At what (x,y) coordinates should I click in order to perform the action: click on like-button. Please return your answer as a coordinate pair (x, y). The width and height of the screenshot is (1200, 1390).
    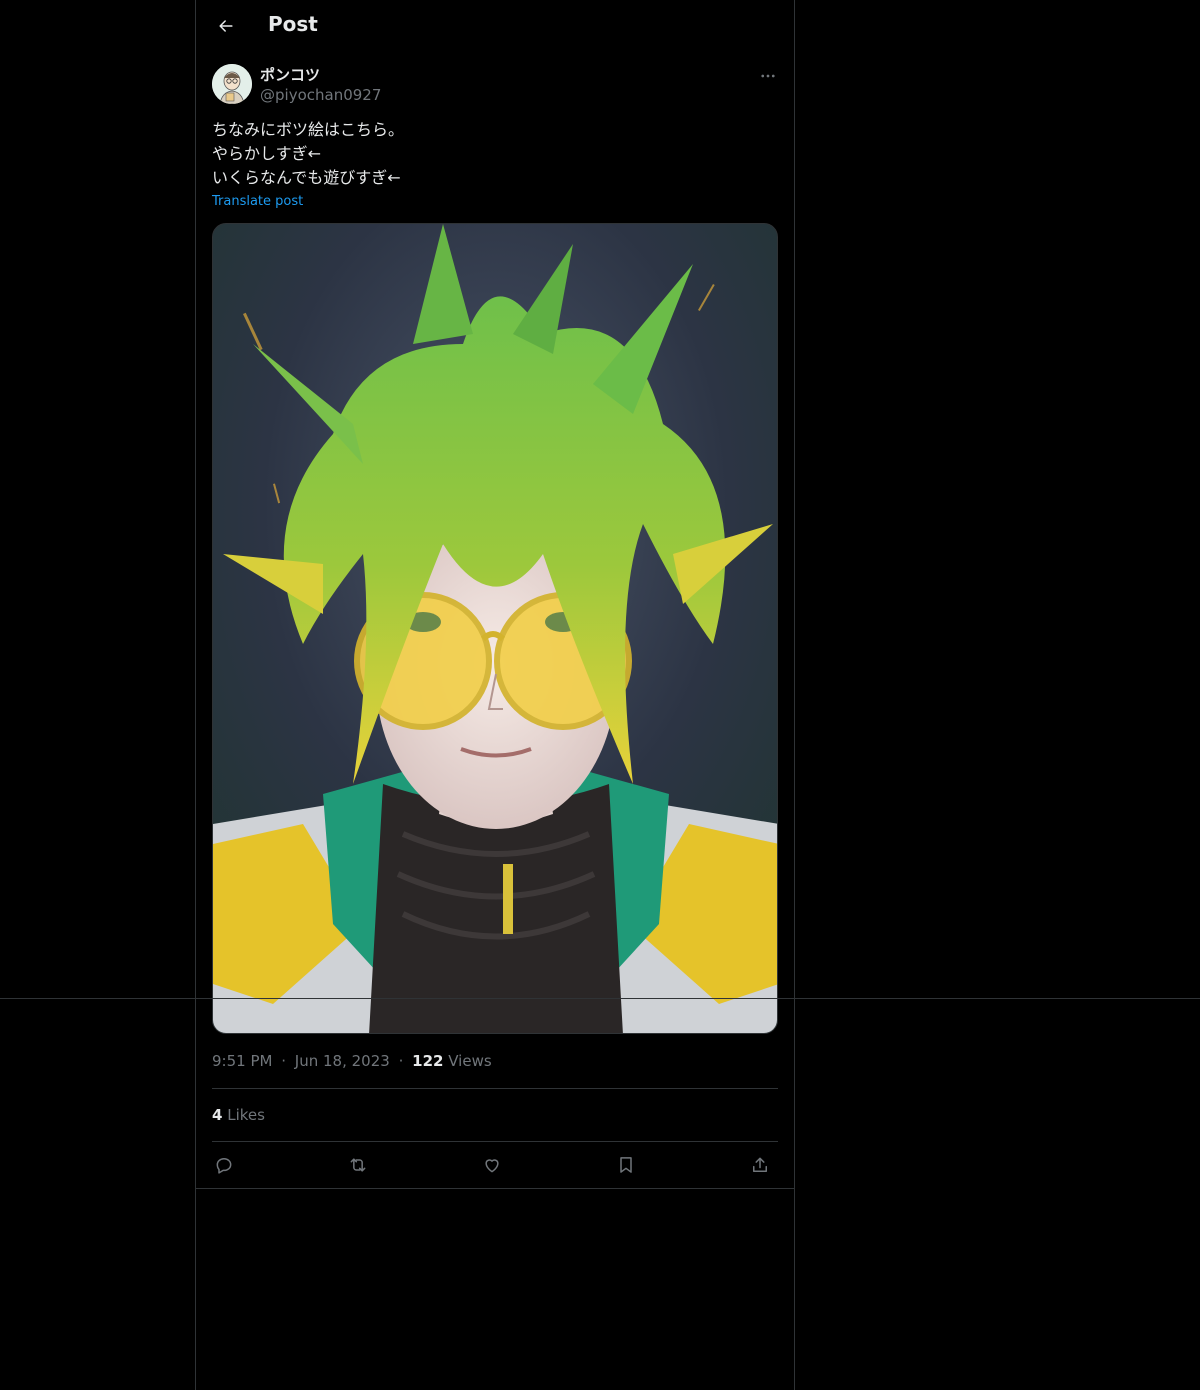
    Looking at the image, I should click on (492, 1165).